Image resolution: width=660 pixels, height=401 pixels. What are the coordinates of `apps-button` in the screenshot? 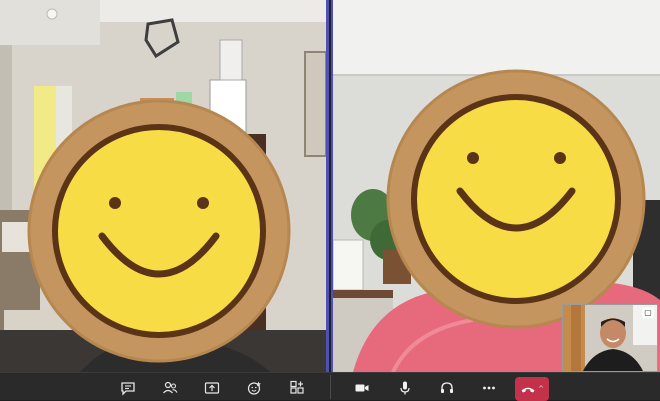 It's located at (297, 388).